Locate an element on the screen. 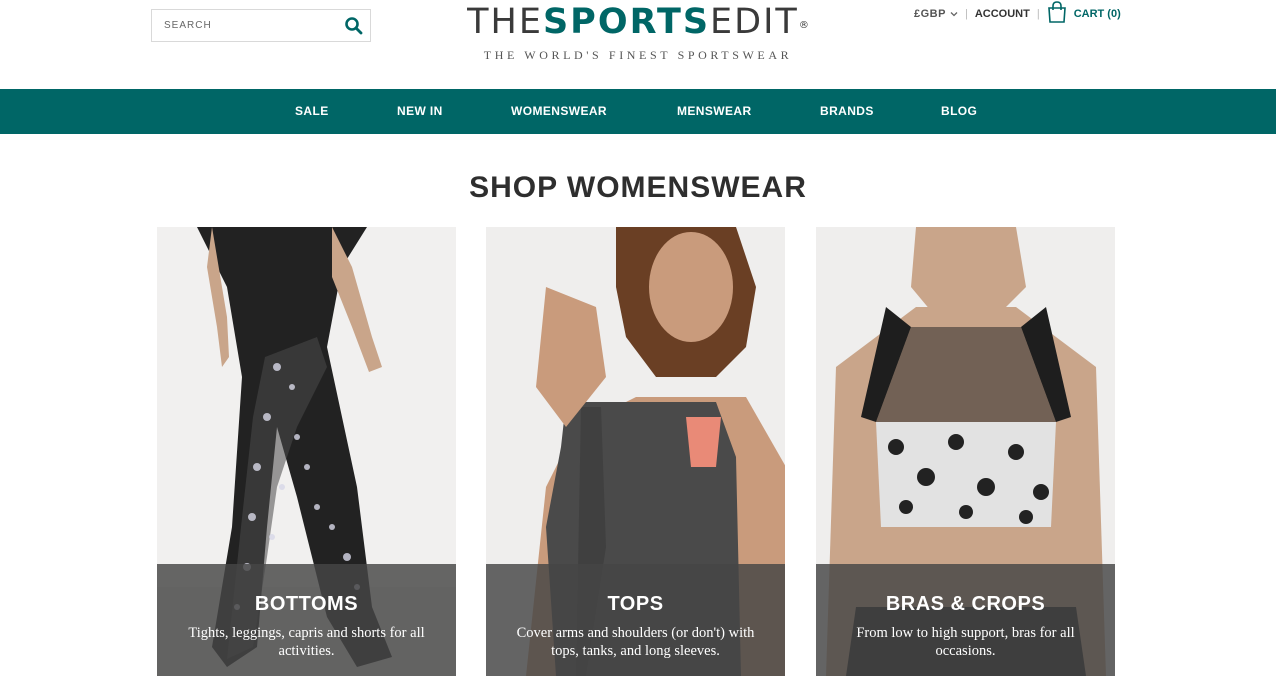  chevron-down-icon is located at coordinates (954, 14).